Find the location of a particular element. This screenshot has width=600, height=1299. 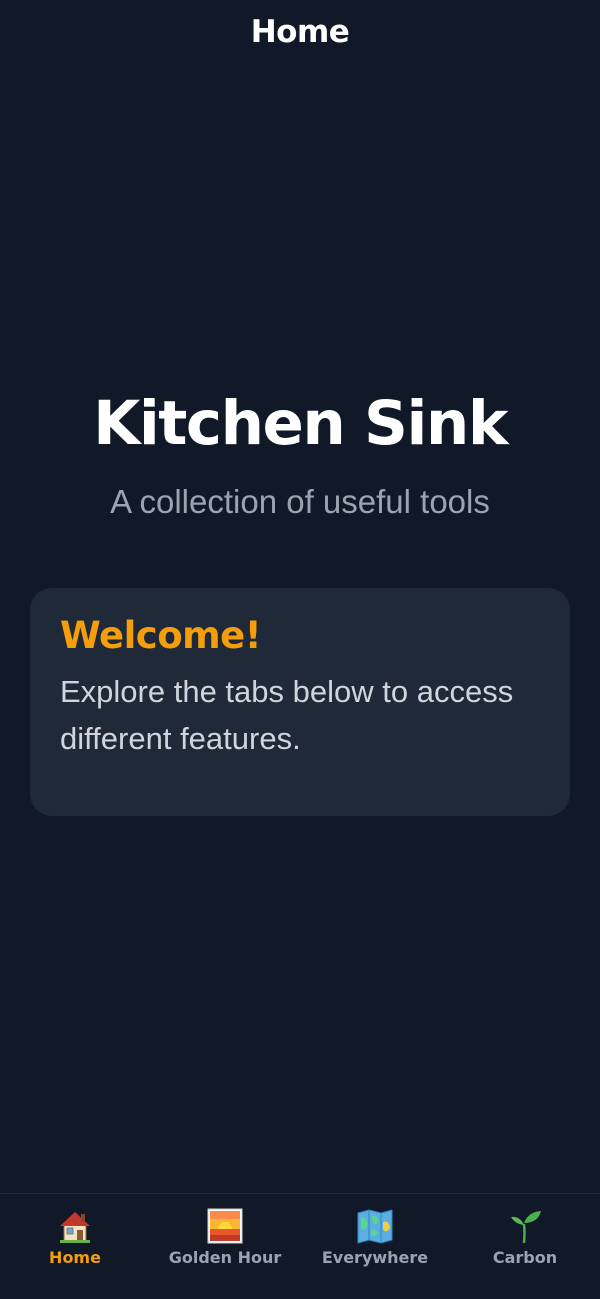

tab-label-everywhere: Everywhere is located at coordinates (375, 1257).